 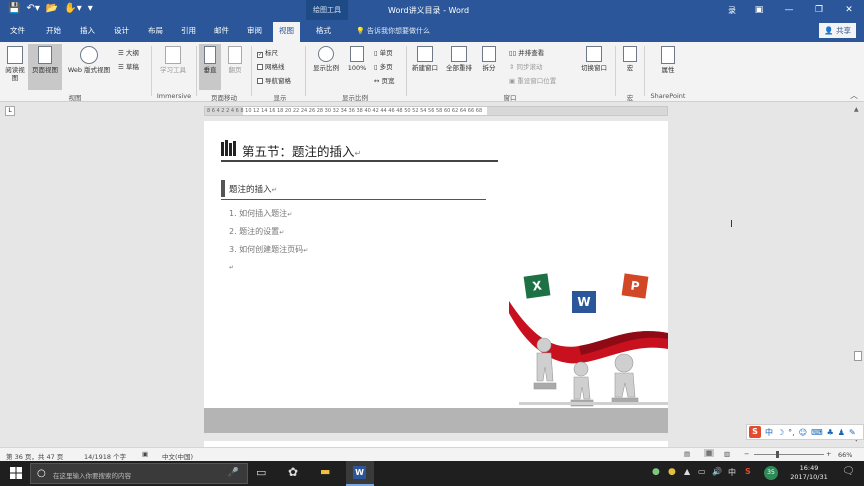 What do you see at coordinates (16, 473) in the screenshot?
I see `windows-start-icon` at bounding box center [16, 473].